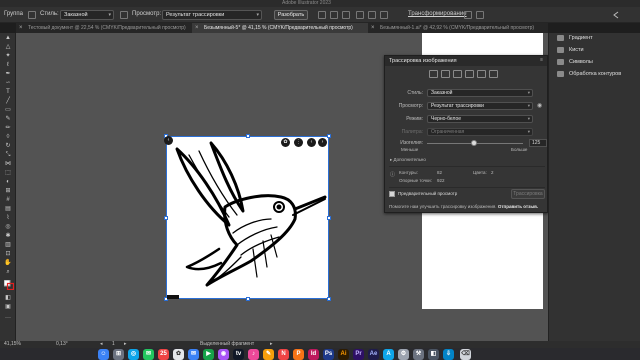 This screenshot has width=640, height=360. What do you see at coordinates (322, 15) in the screenshot?
I see `align-icon` at bounding box center [322, 15].